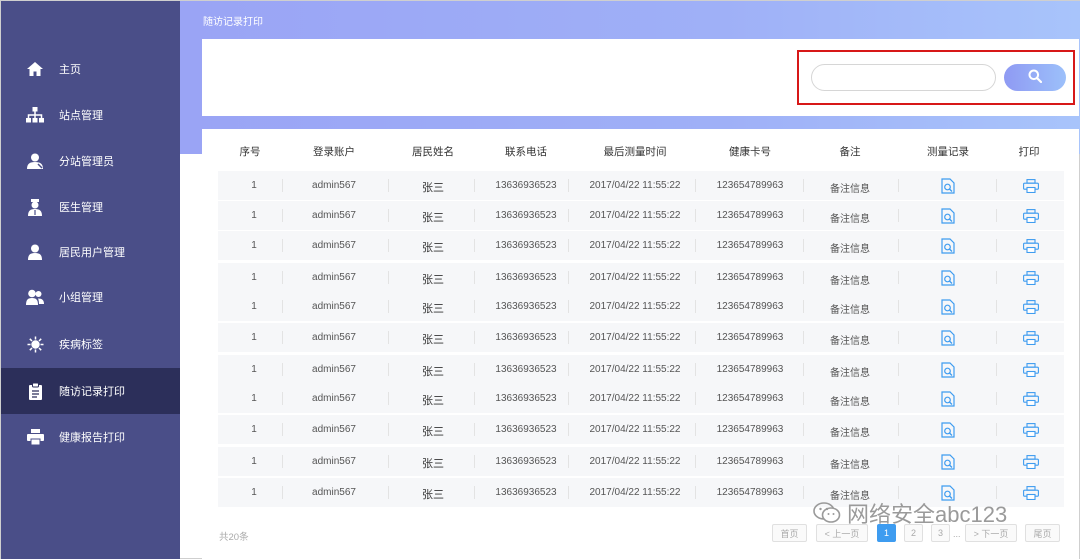  Describe the element at coordinates (903, 77) in the screenshot. I see `search-input` at that location.